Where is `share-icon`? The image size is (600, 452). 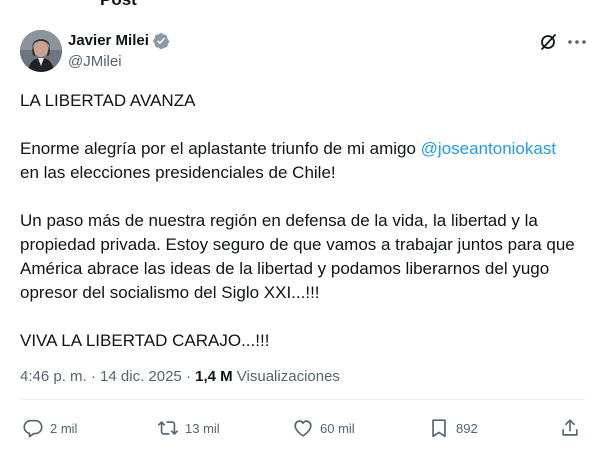
share-icon is located at coordinates (570, 427).